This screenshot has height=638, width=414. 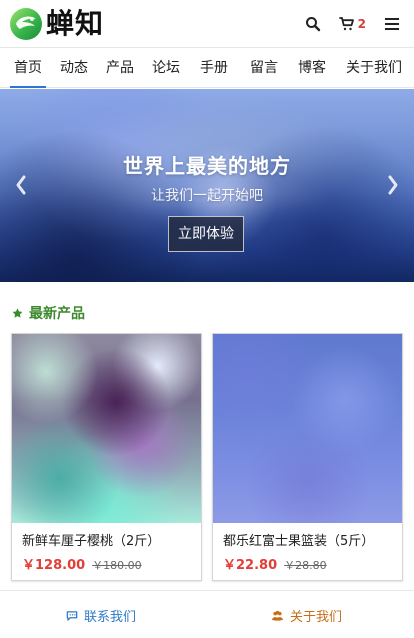 I want to click on contact-us-link: 联系我们, so click(x=100, y=615).